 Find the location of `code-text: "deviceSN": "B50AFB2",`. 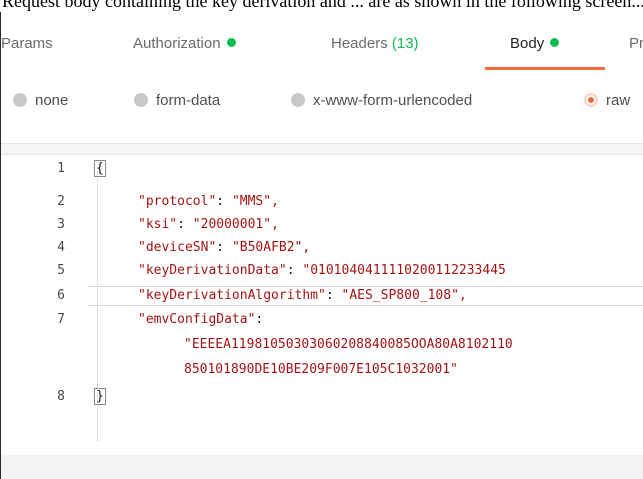

code-text: "deviceSN": "B50AFB2", is located at coordinates (224, 247).